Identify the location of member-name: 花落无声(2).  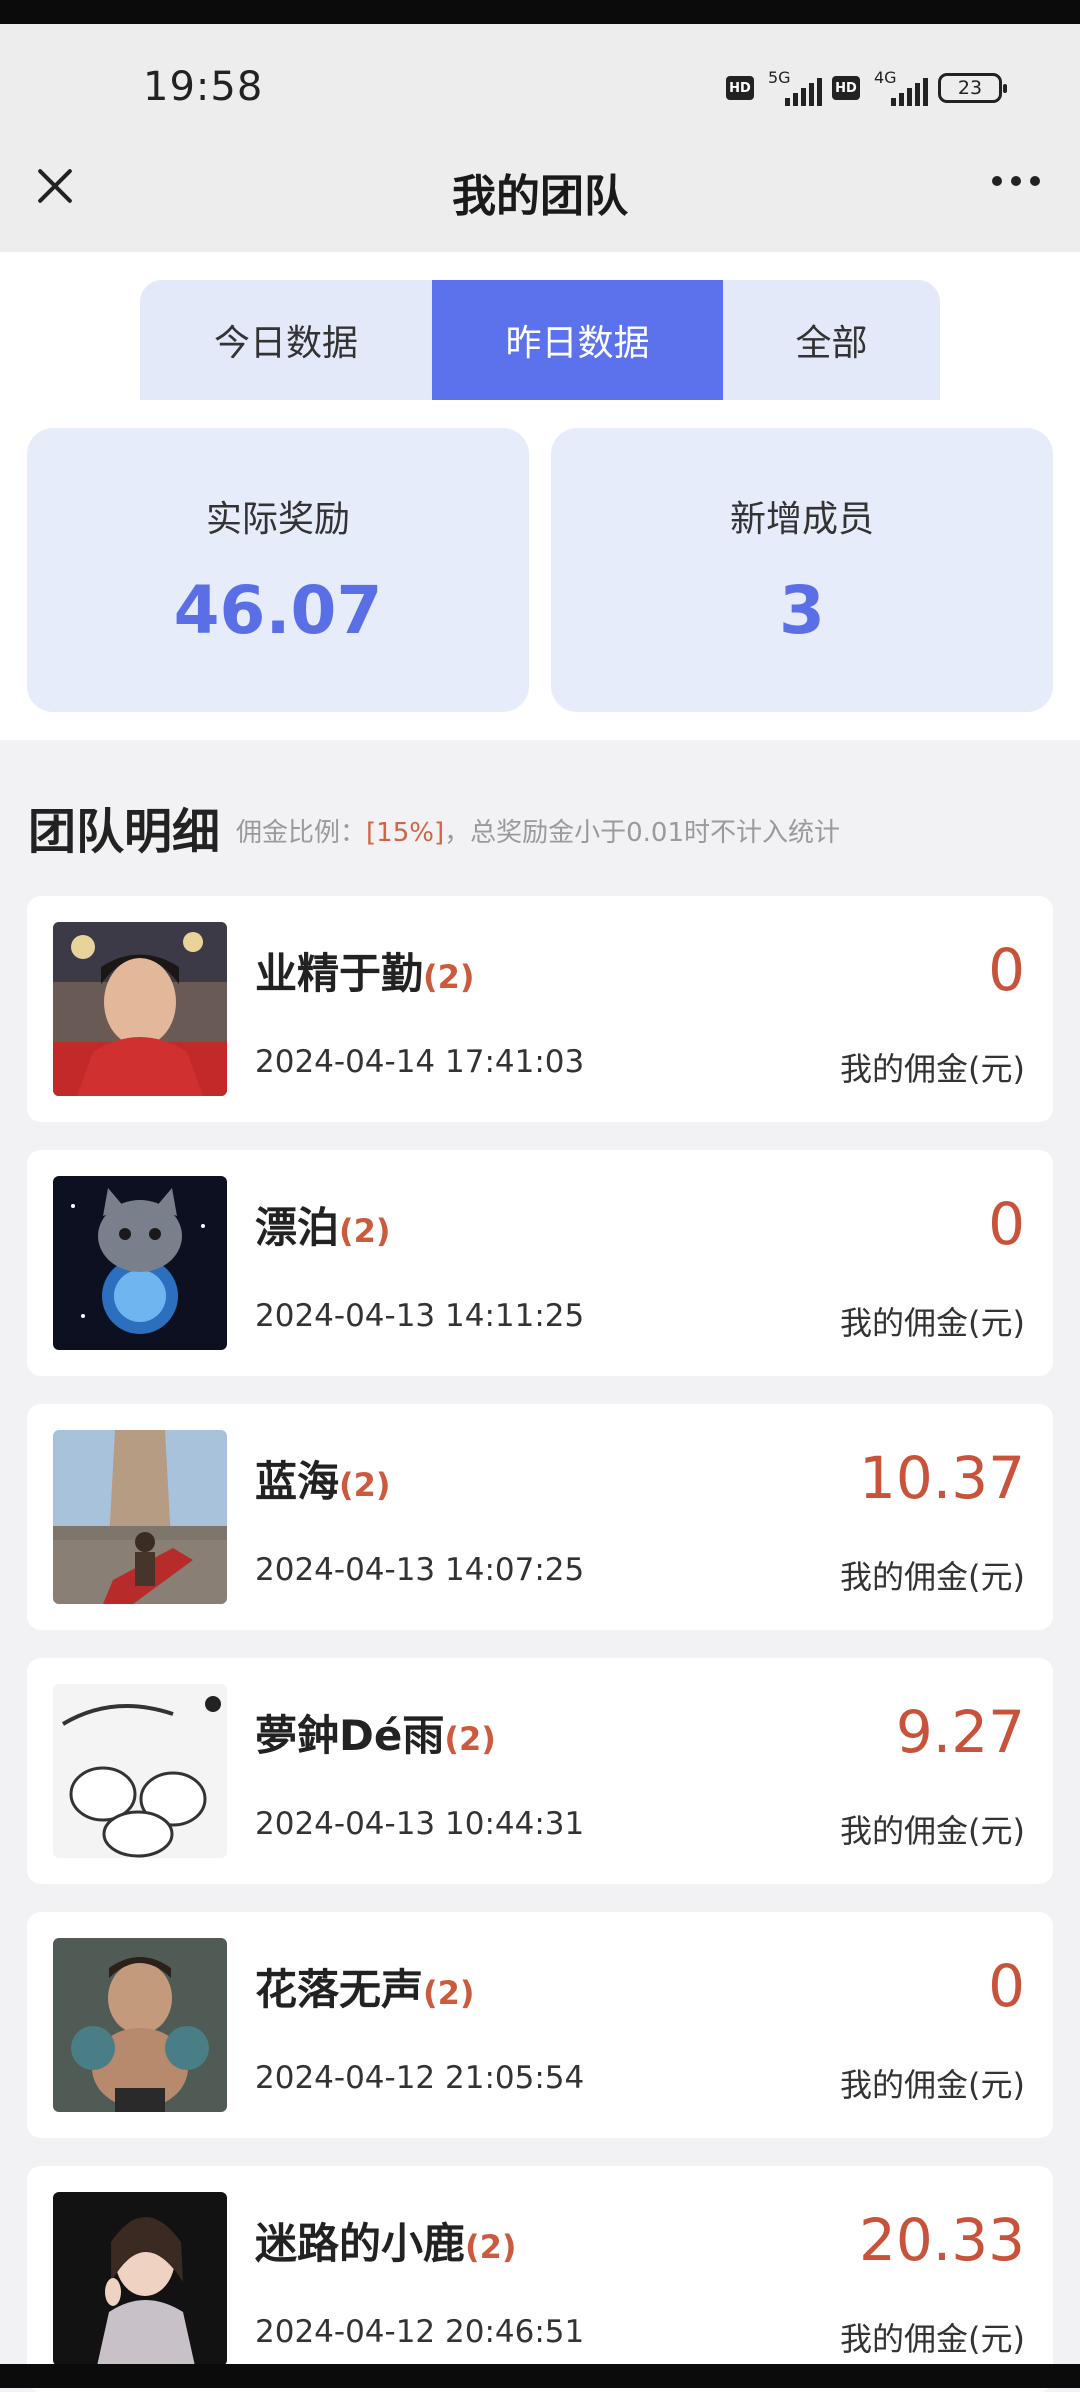
(365, 1989).